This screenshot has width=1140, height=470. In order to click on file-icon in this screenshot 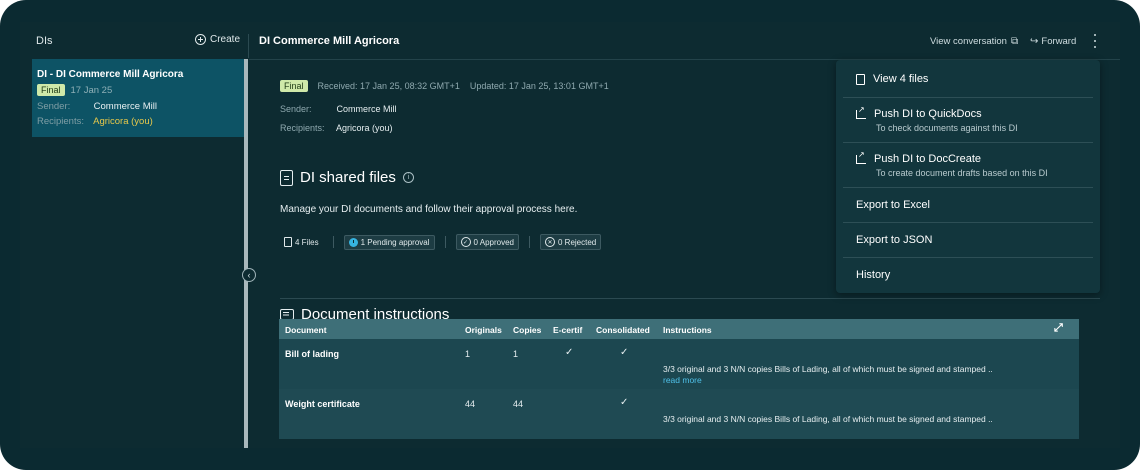, I will do `click(288, 242)`.